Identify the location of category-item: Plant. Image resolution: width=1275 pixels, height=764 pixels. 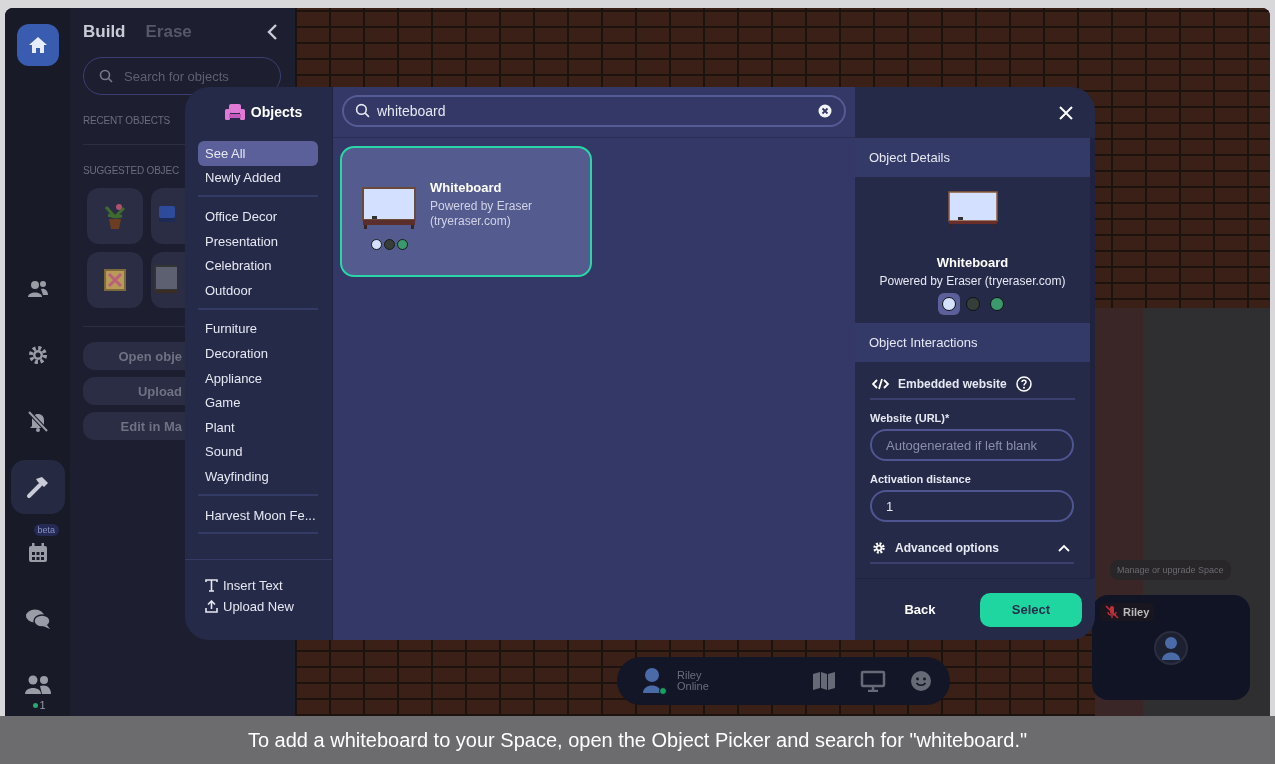
(258, 427).